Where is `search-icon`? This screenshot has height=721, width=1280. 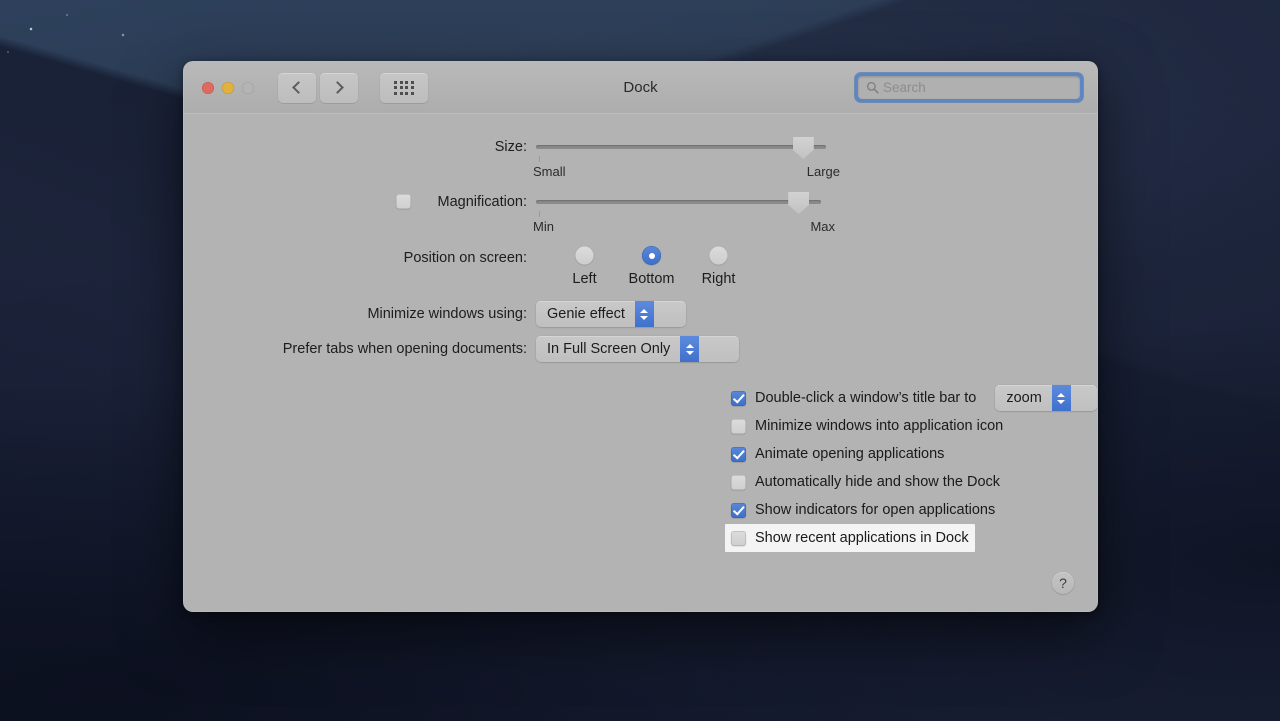 search-icon is located at coordinates (872, 87).